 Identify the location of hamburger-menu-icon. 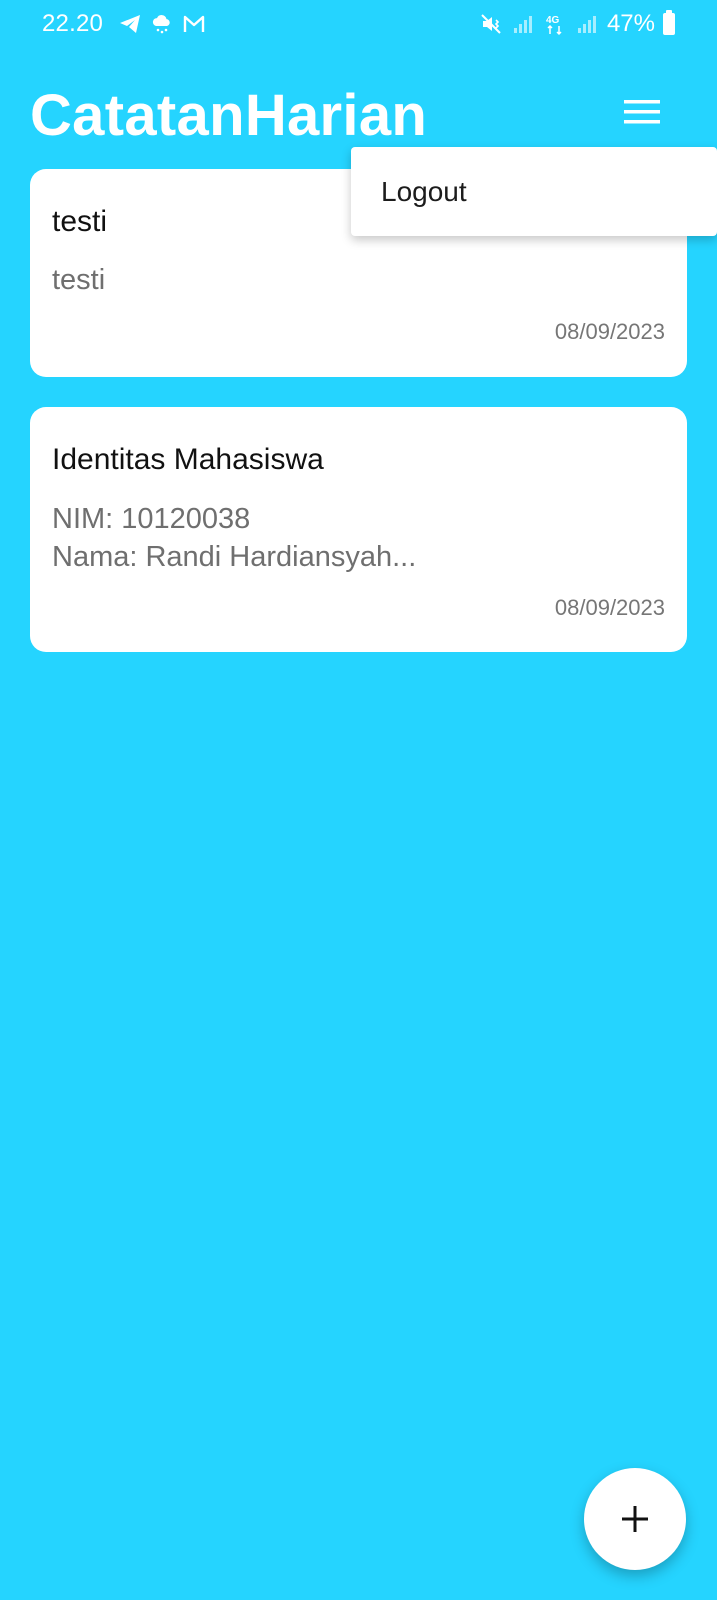
(642, 112).